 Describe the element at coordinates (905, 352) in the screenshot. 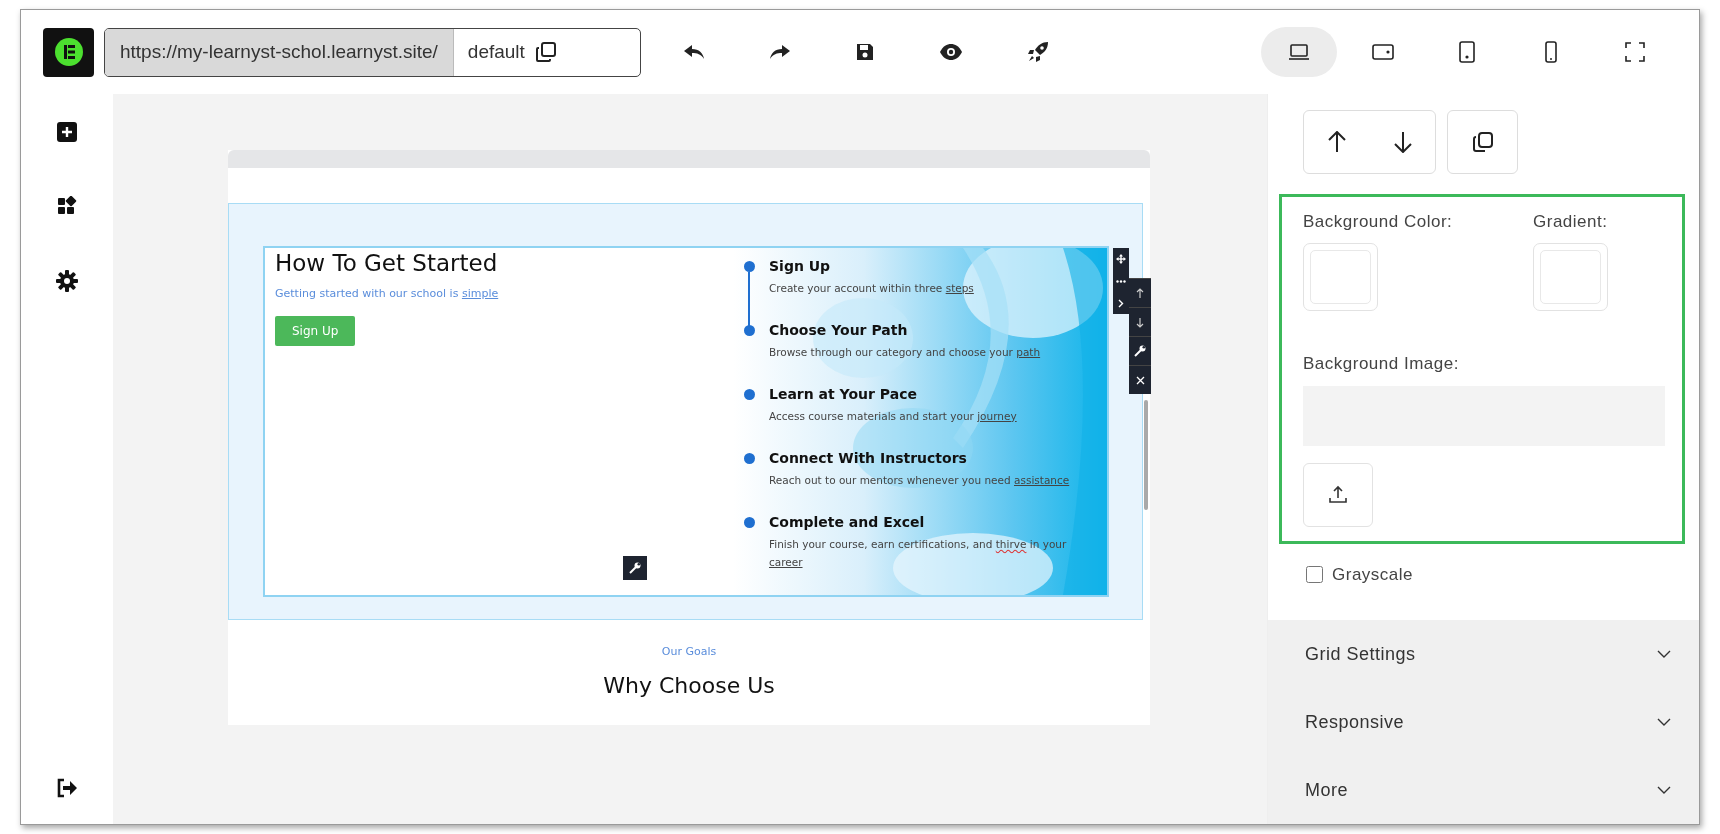

I see `step-description: Browse through our category and choose your path` at that location.